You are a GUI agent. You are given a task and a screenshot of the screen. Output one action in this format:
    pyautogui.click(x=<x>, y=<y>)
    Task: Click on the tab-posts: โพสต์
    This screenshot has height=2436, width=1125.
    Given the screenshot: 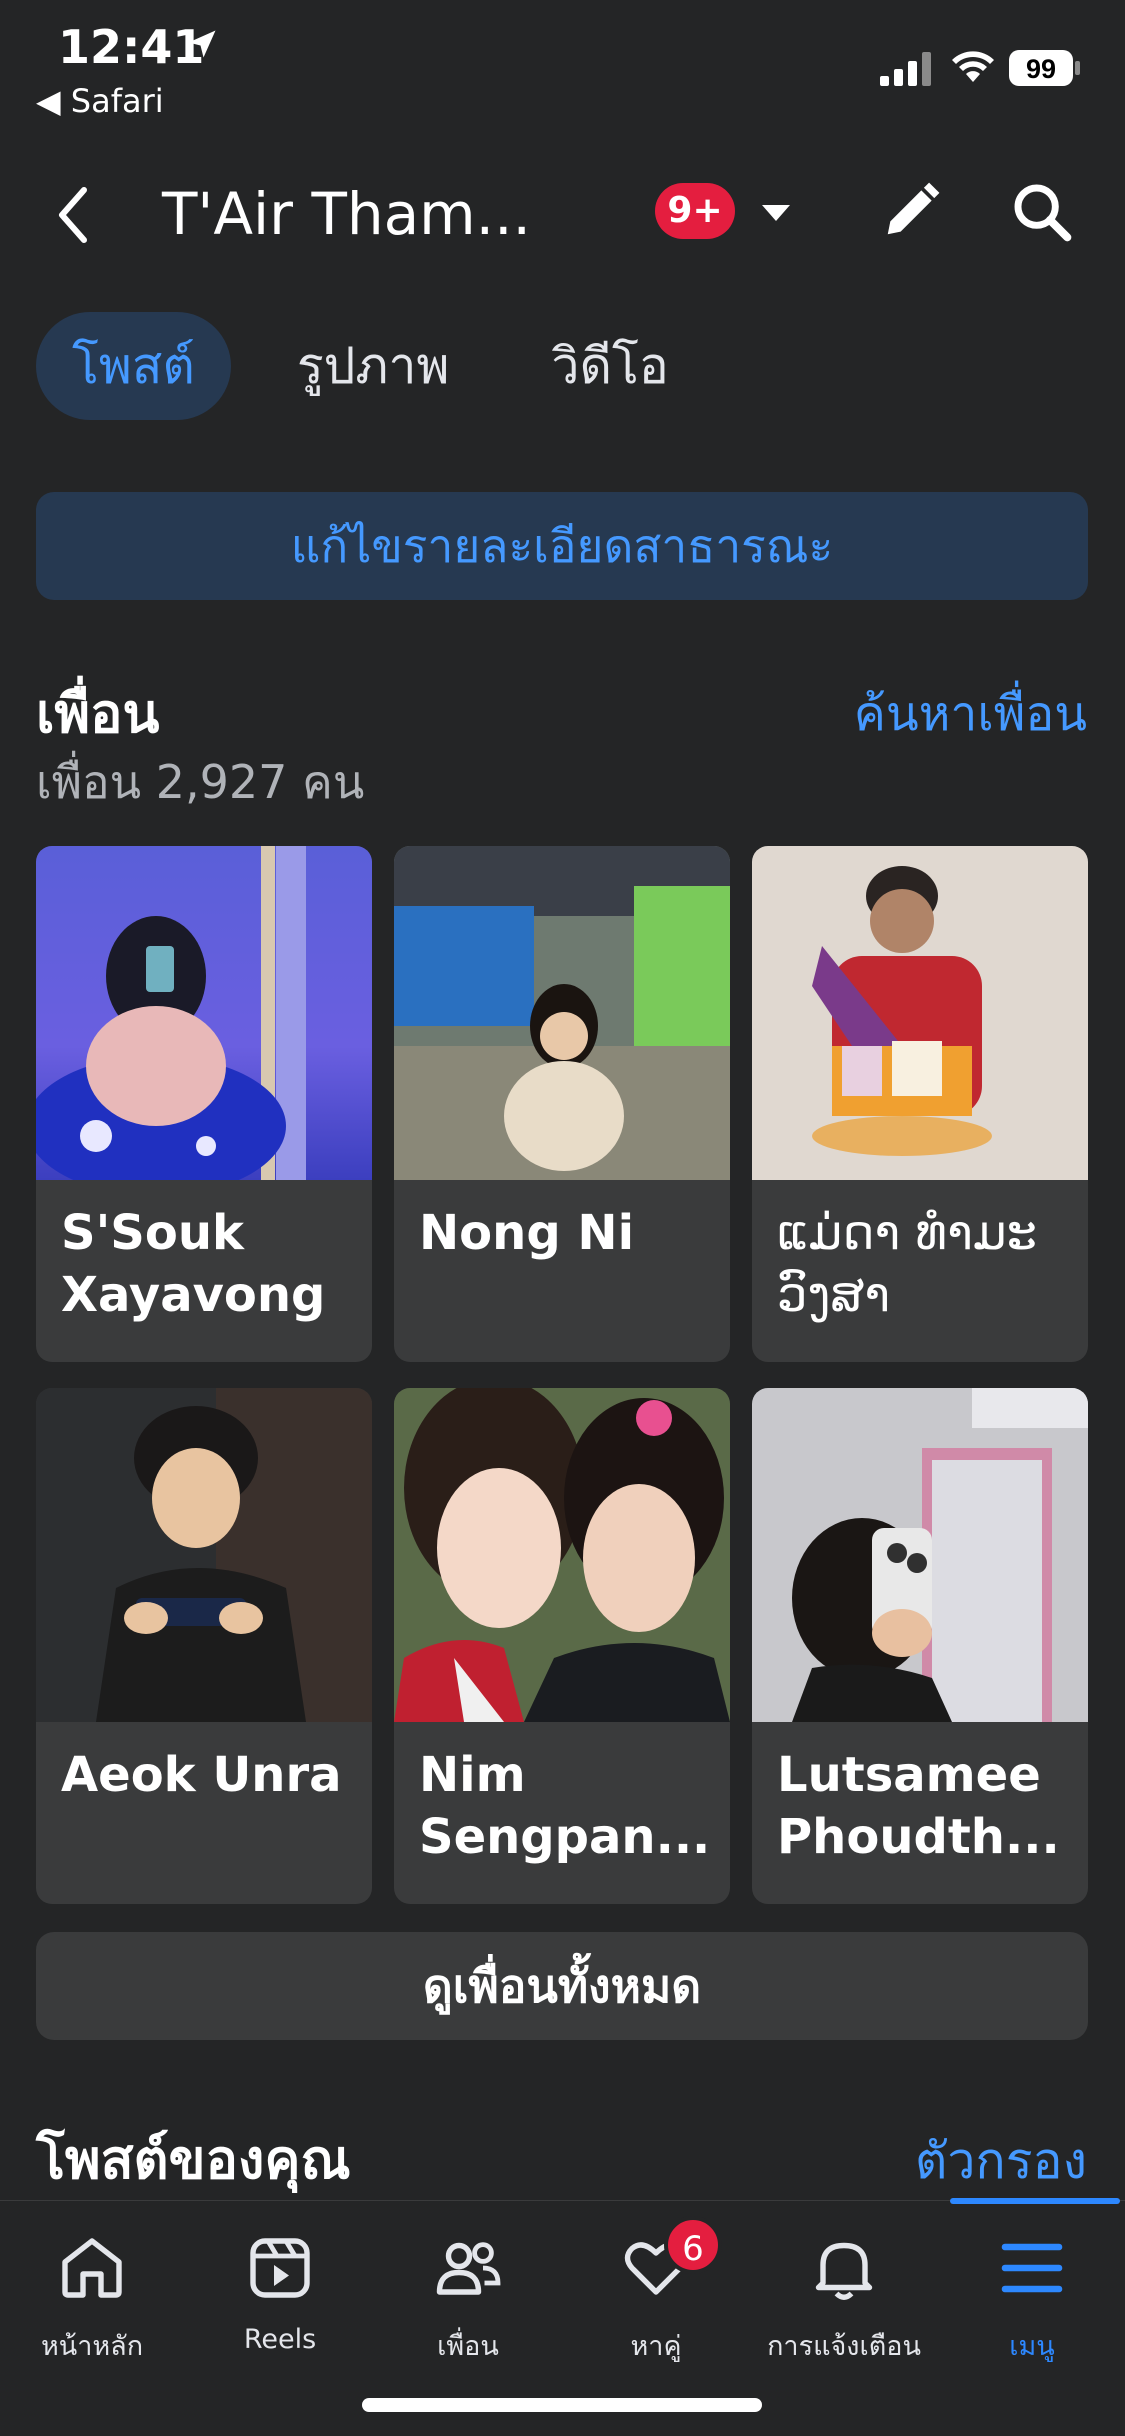 What is the action you would take?
    pyautogui.click(x=133, y=366)
    